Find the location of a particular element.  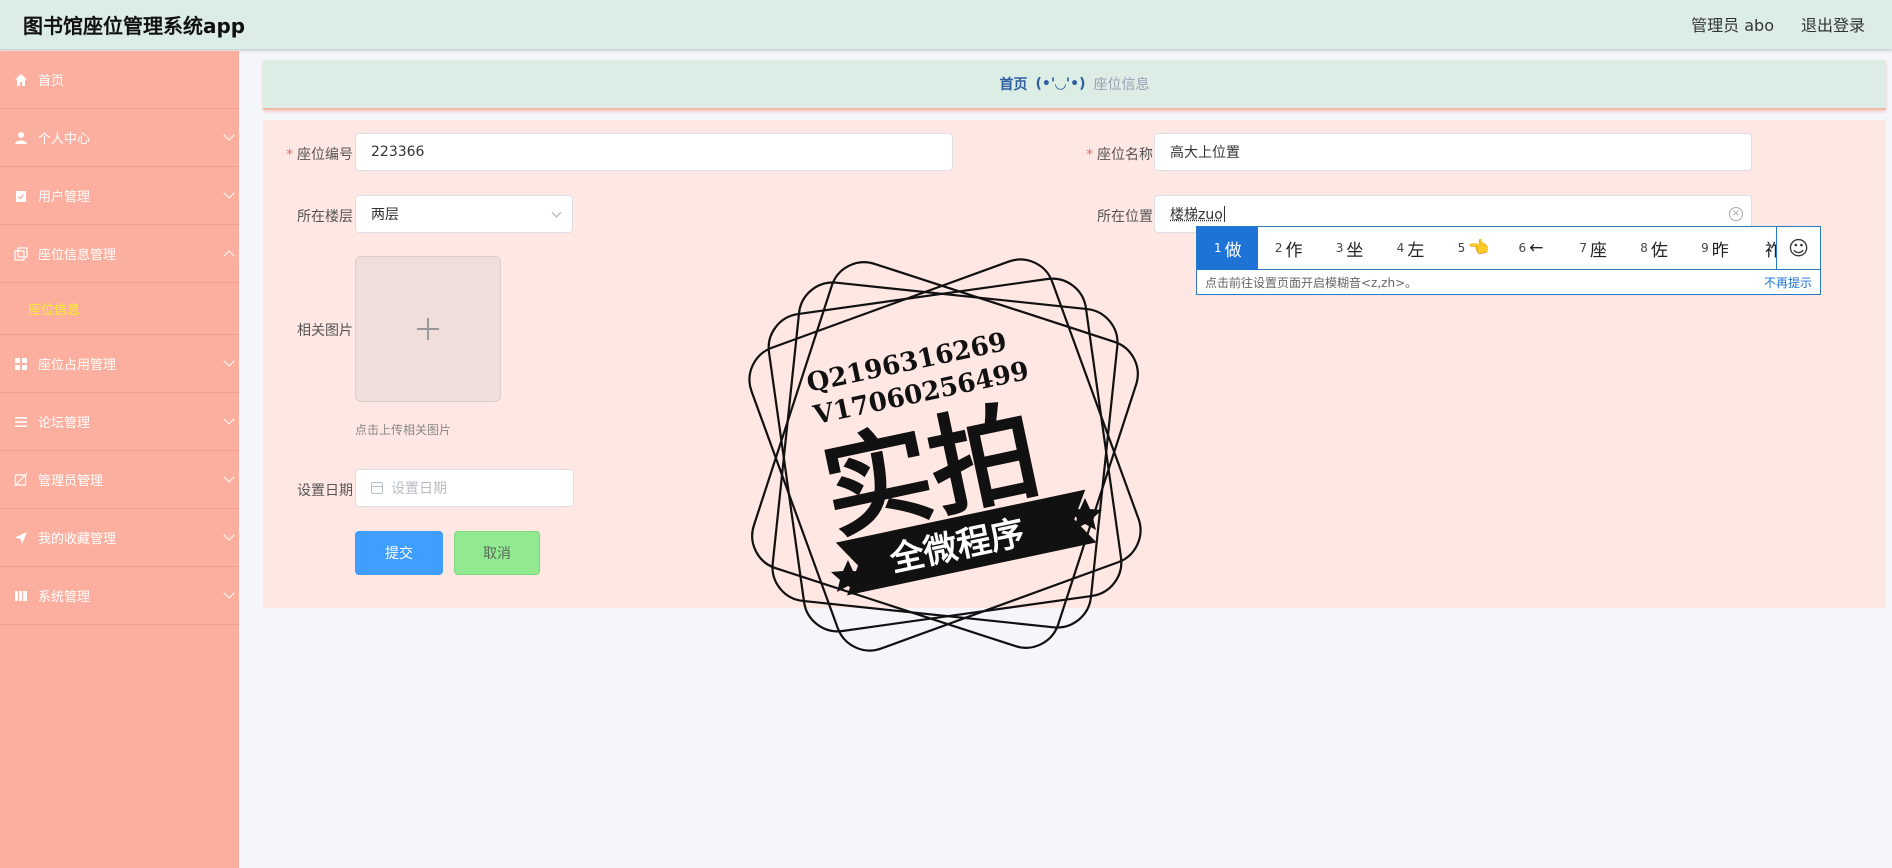

ime-candidate: 6 ← is located at coordinates (1531, 248).